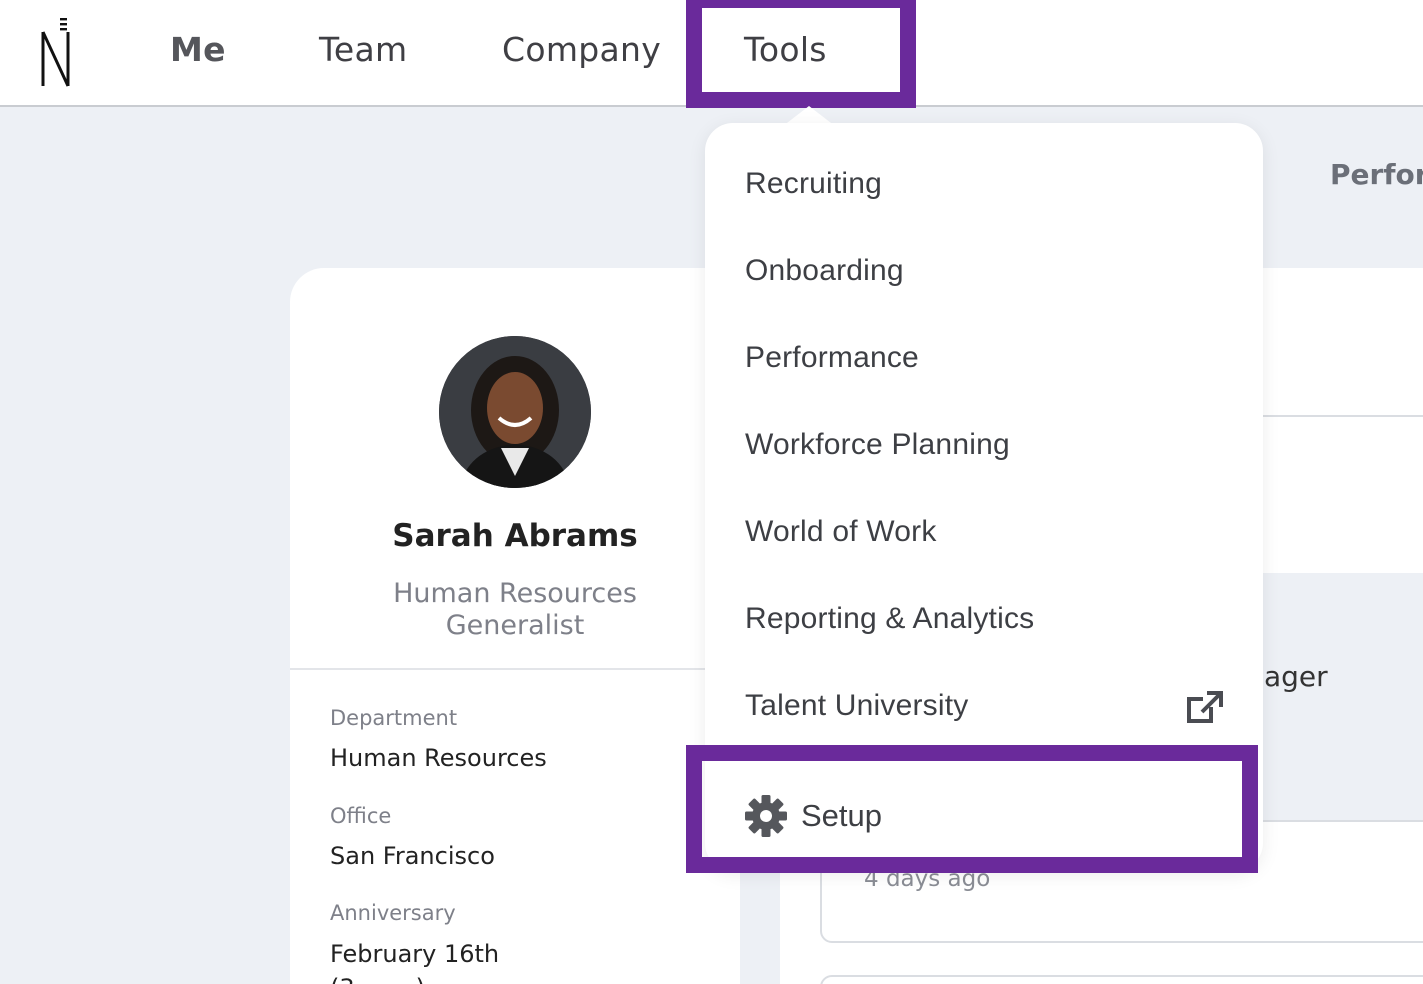  What do you see at coordinates (801, 54) in the screenshot?
I see `tools-highlight-box` at bounding box center [801, 54].